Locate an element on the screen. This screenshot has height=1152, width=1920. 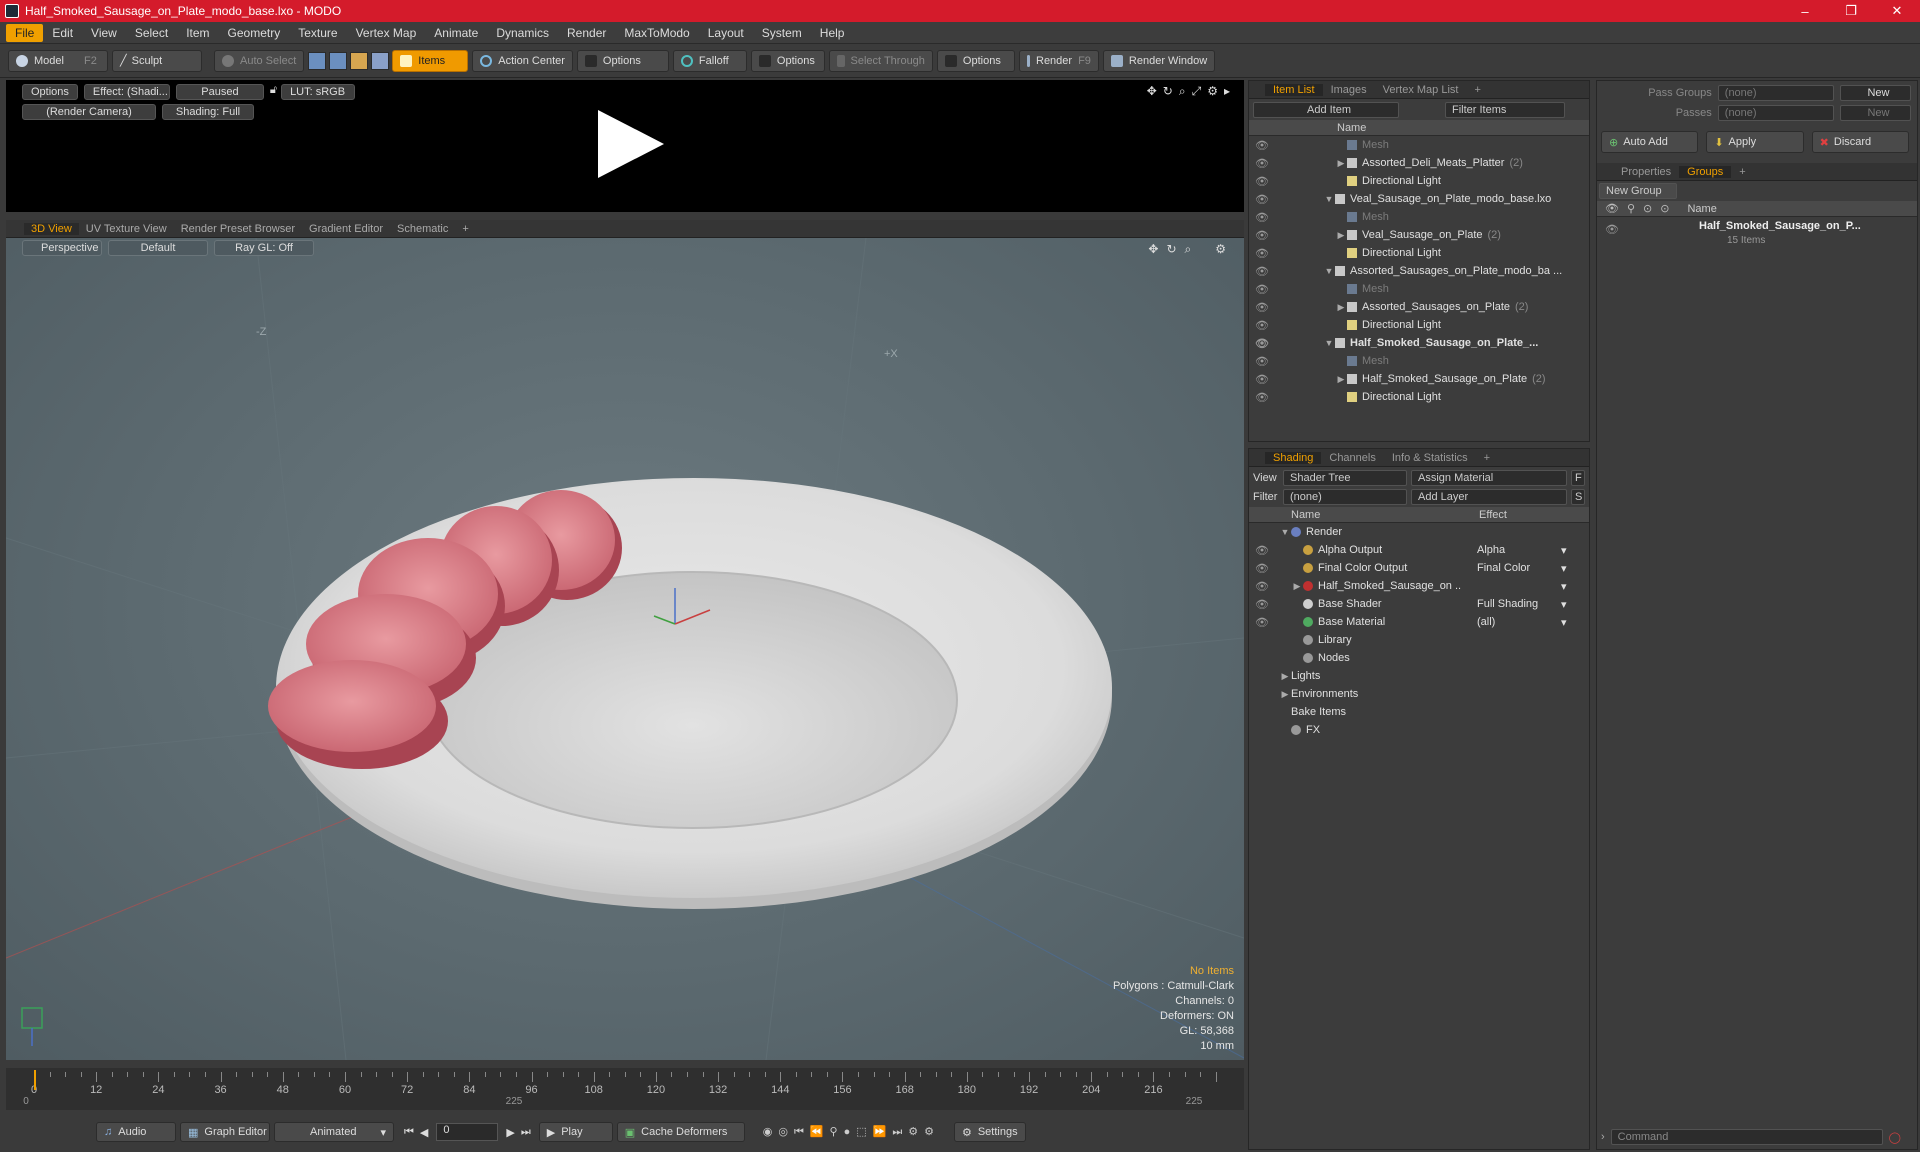
auto-add-button: ⊕ Auto Add is located at coordinates (1650, 142).